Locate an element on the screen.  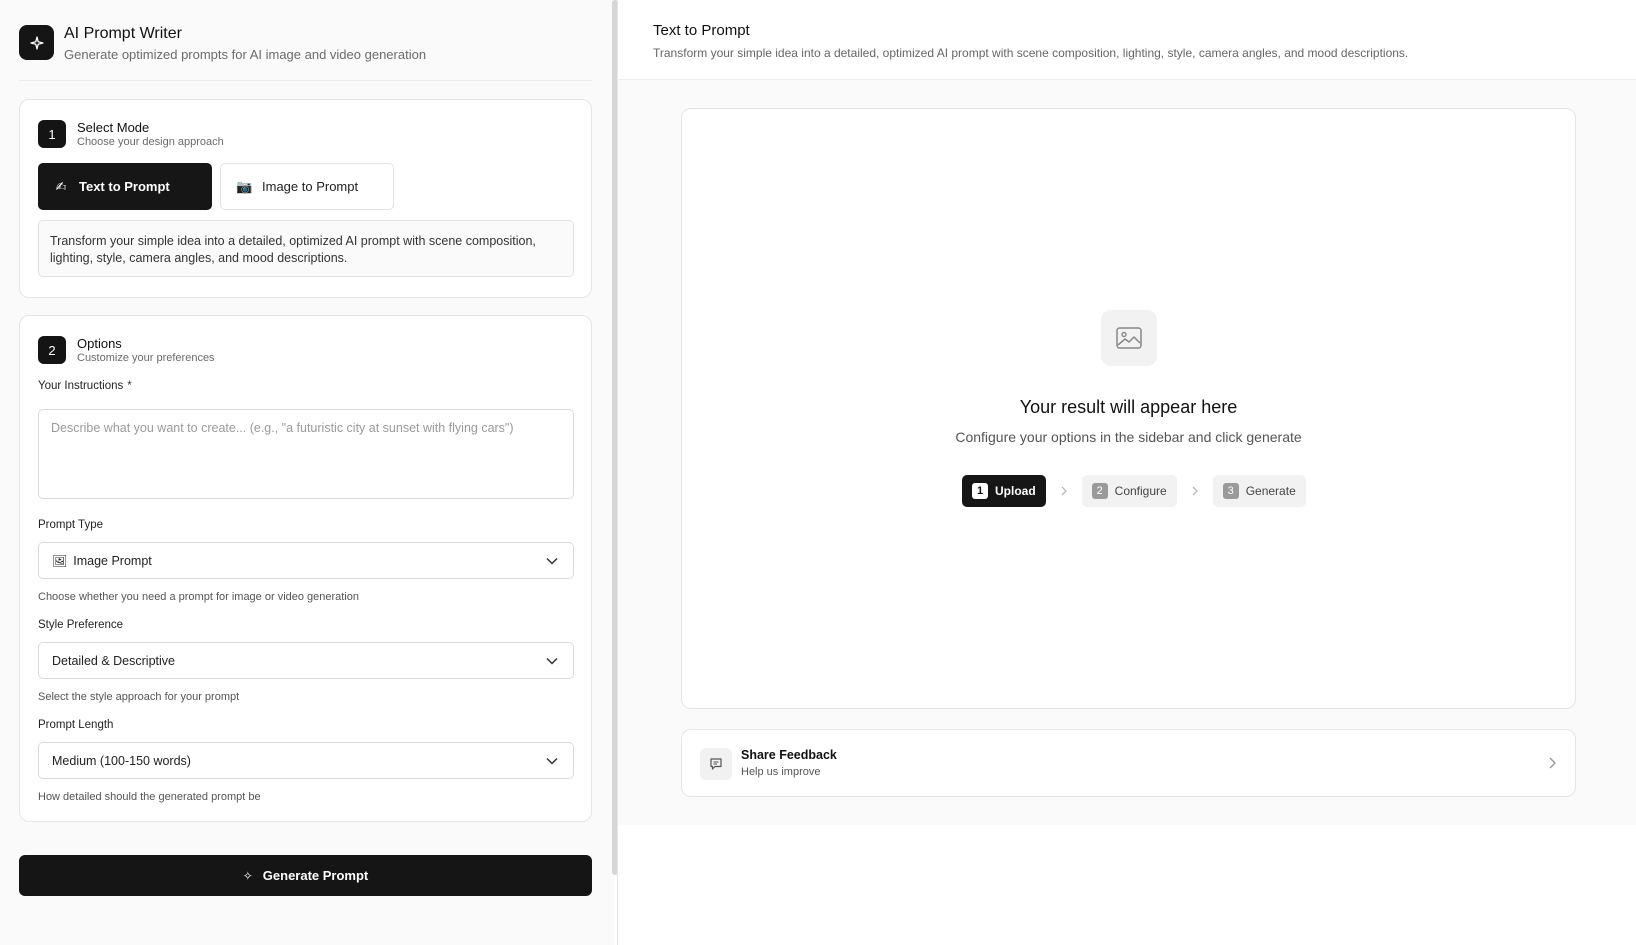
step-badge: 1 is located at coordinates (52, 134).